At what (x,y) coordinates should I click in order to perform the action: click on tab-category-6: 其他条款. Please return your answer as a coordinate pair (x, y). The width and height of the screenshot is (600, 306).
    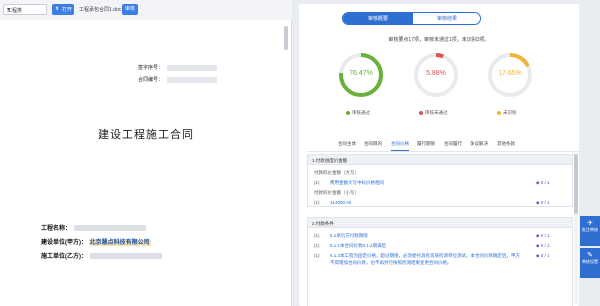
    Looking at the image, I should click on (506, 144).